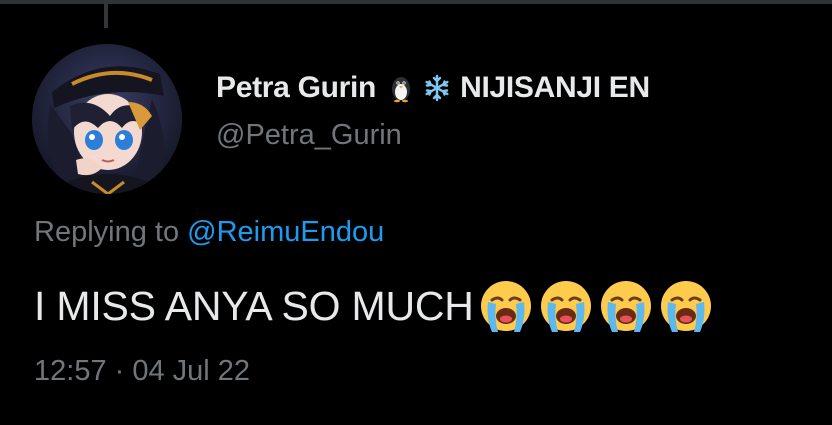 Image resolution: width=832 pixels, height=425 pixels. I want to click on author-avatar, so click(107, 119).